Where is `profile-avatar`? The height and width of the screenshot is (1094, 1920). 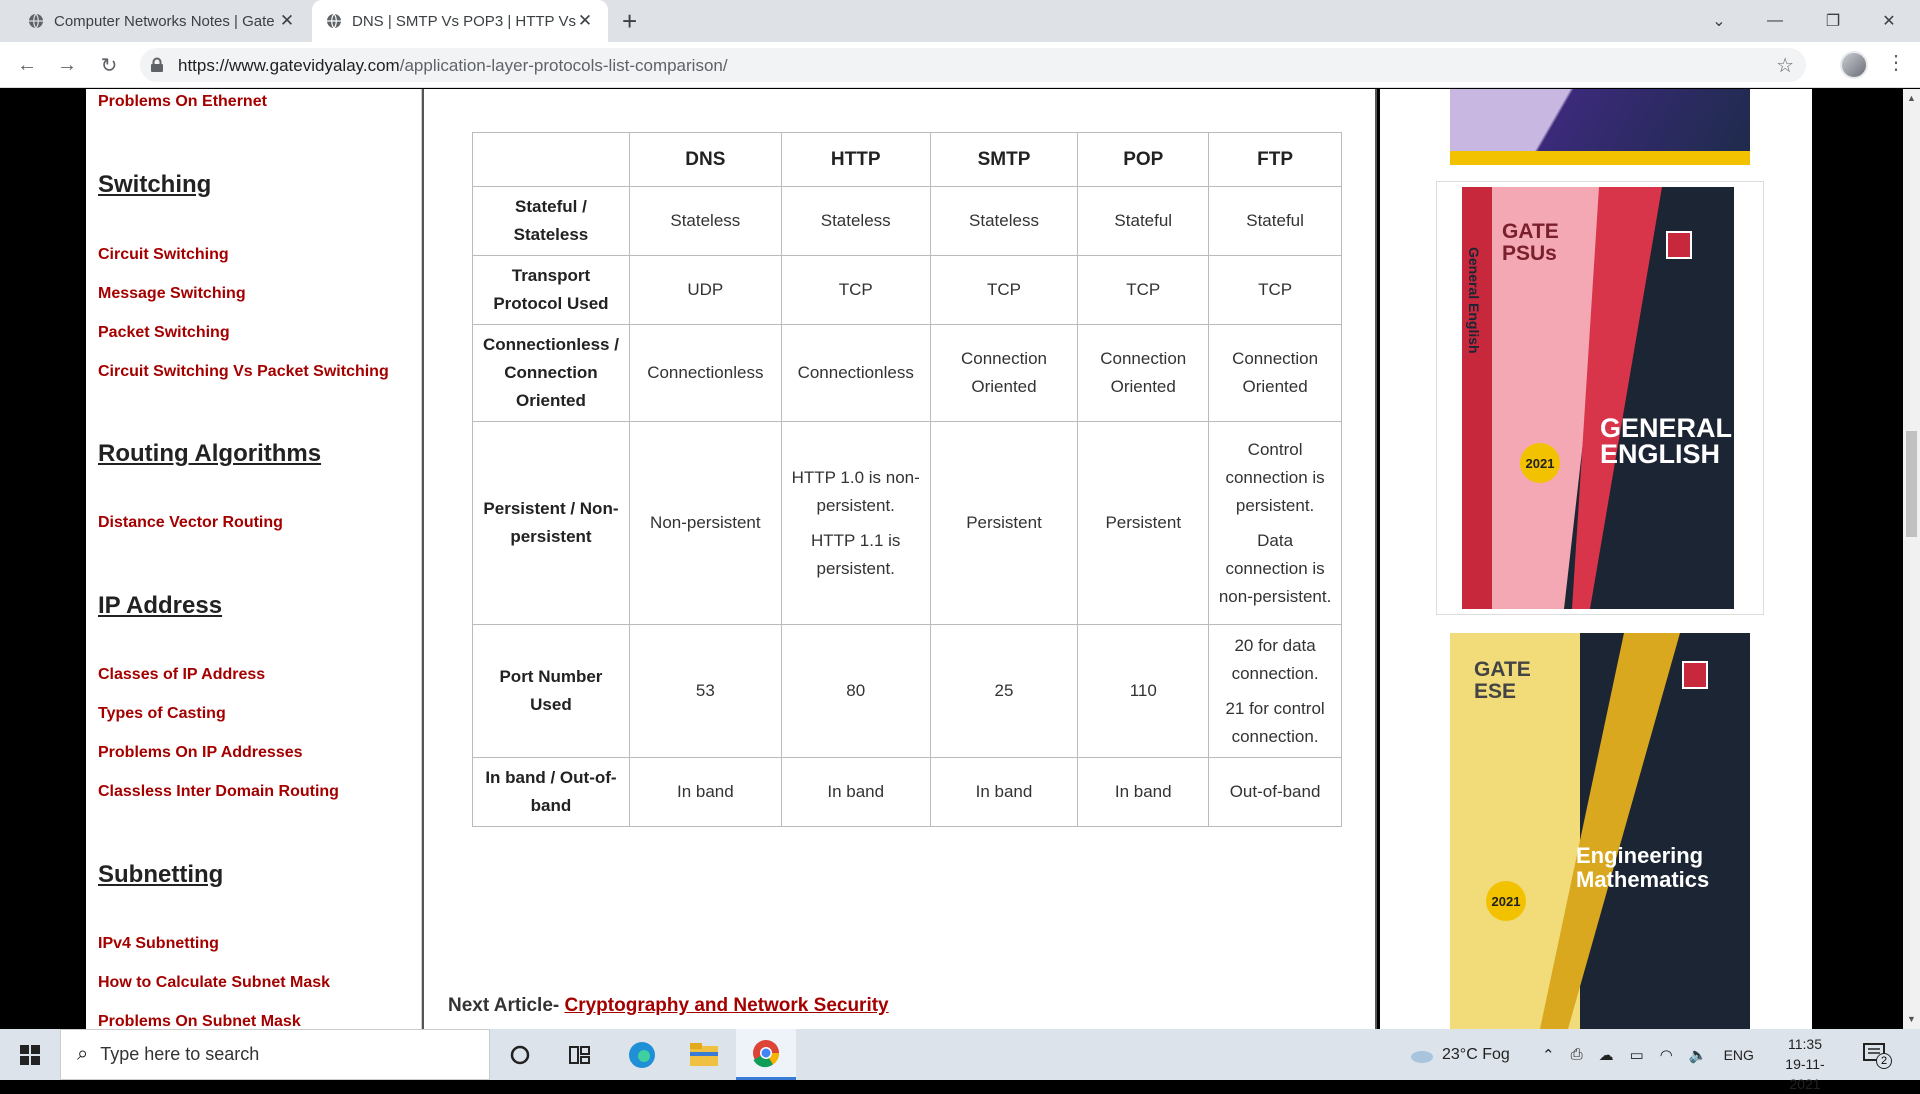 profile-avatar is located at coordinates (1854, 65).